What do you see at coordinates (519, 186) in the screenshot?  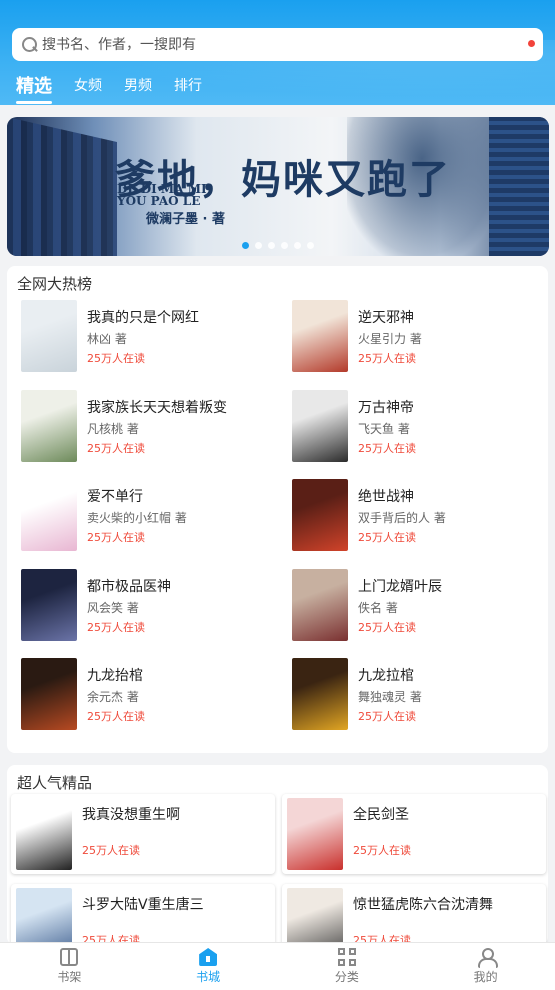 I see `banner-building-art` at bounding box center [519, 186].